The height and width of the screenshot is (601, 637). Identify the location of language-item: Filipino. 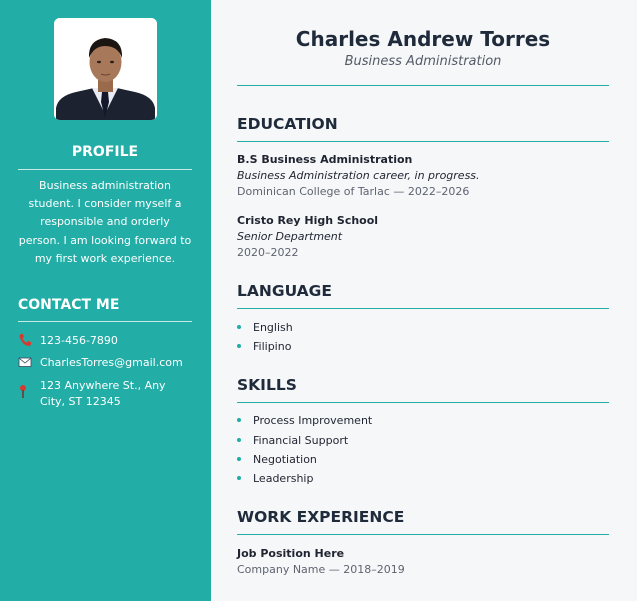
(264, 346).